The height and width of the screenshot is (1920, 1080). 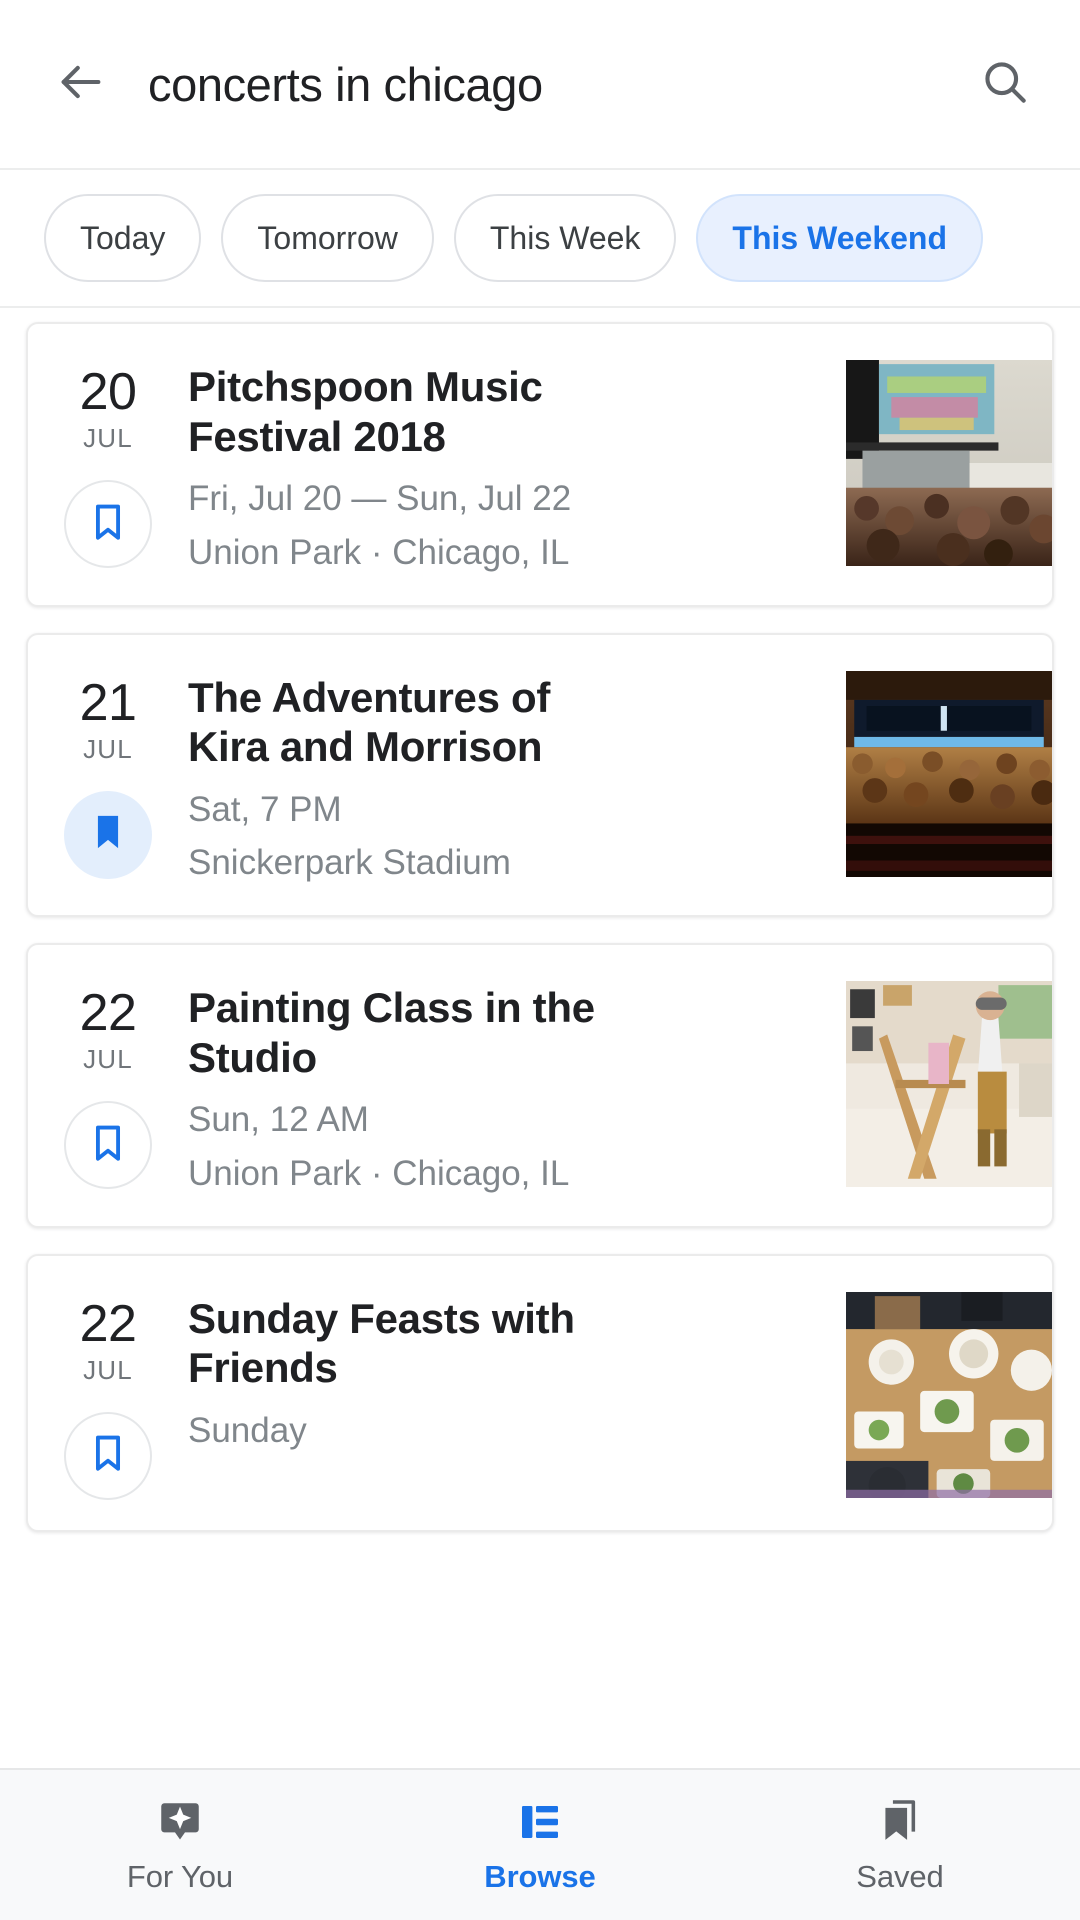 I want to click on back-button, so click(x=81, y=84).